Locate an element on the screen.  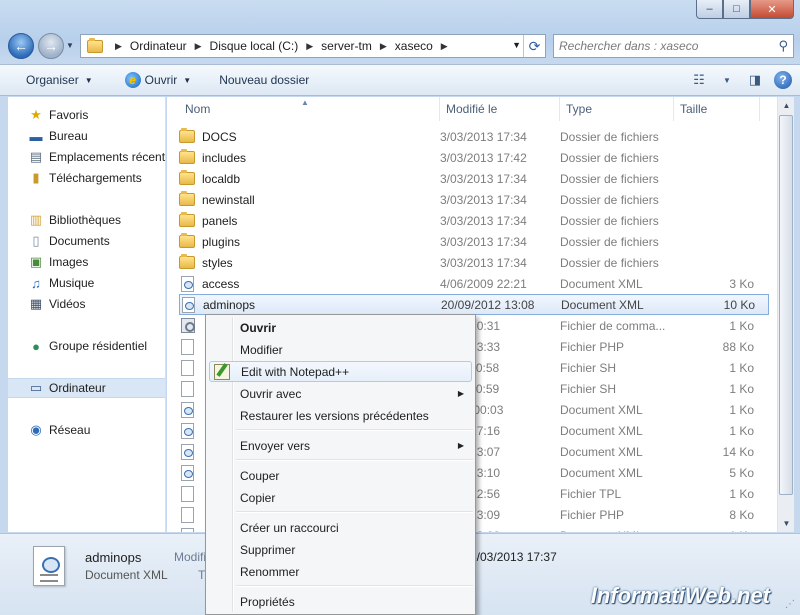
preview-pane-icon: ◨ is located at coordinates (755, 80).